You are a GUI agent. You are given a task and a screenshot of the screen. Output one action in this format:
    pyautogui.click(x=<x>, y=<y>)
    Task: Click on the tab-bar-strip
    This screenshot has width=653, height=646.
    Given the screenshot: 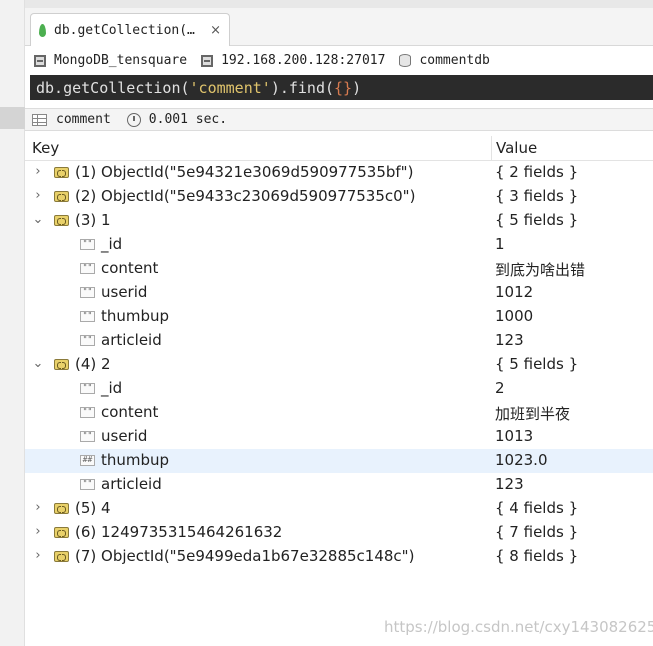 What is the action you would take?
    pyautogui.click(x=339, y=4)
    